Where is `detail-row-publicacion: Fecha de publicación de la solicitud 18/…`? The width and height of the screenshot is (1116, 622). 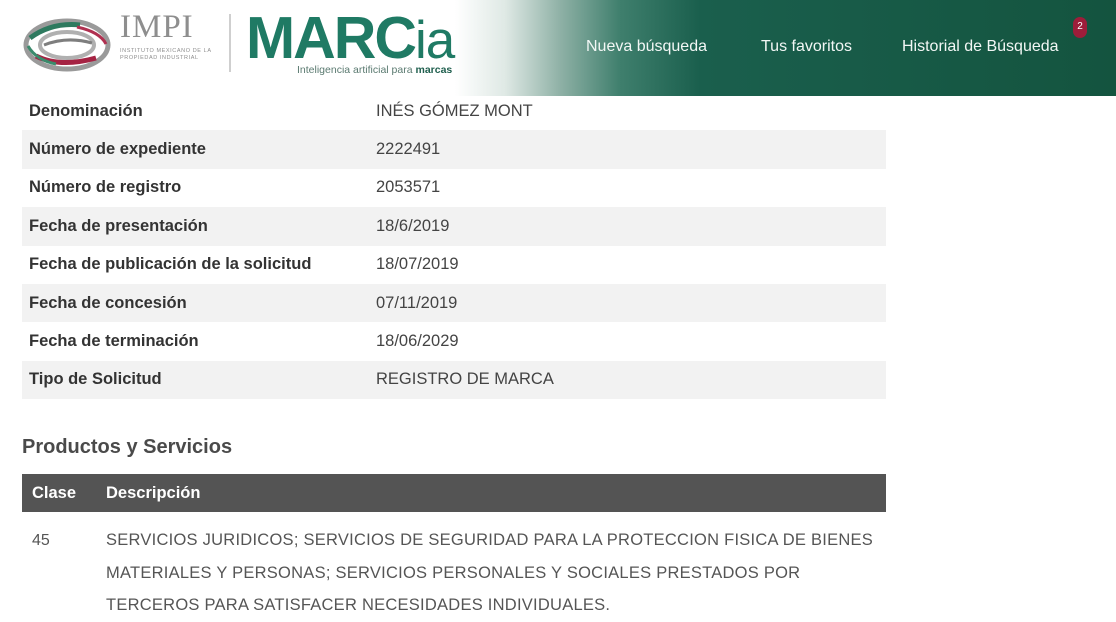
detail-row-publicacion: Fecha de publicación de la solicitud 18/… is located at coordinates (454, 265).